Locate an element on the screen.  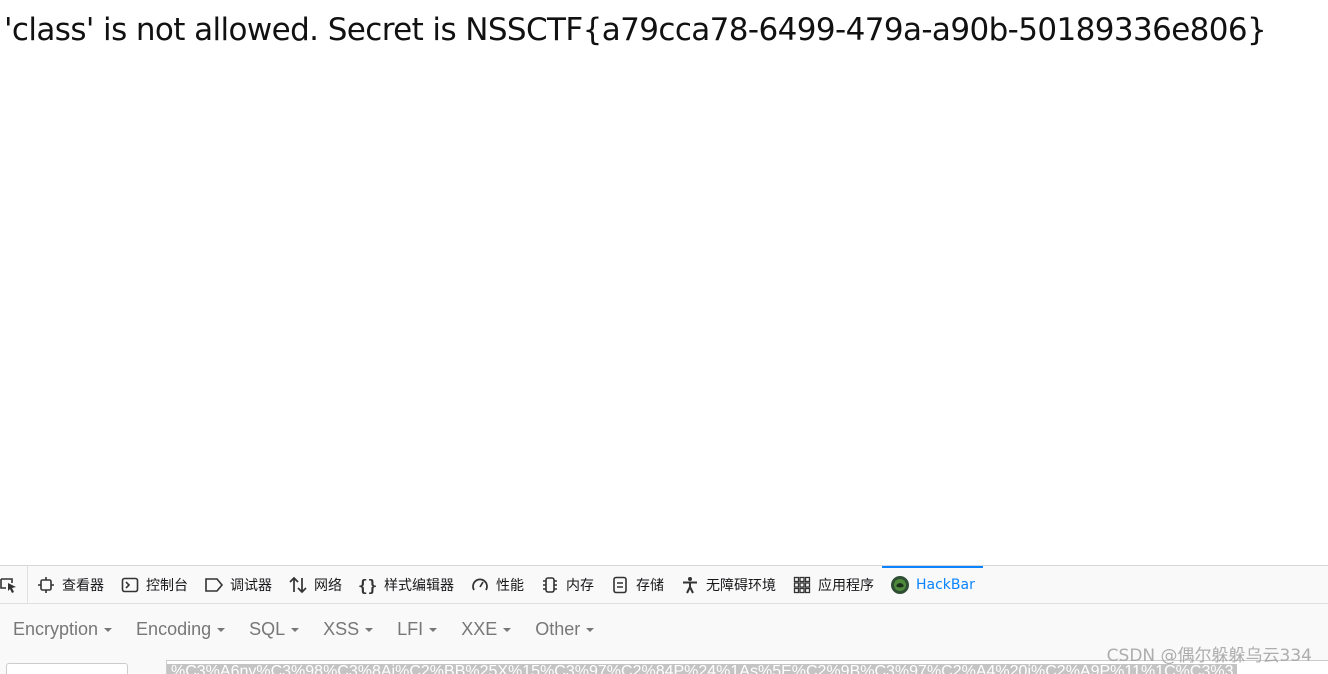
menu-encoding: Encoding is located at coordinates (180, 629).